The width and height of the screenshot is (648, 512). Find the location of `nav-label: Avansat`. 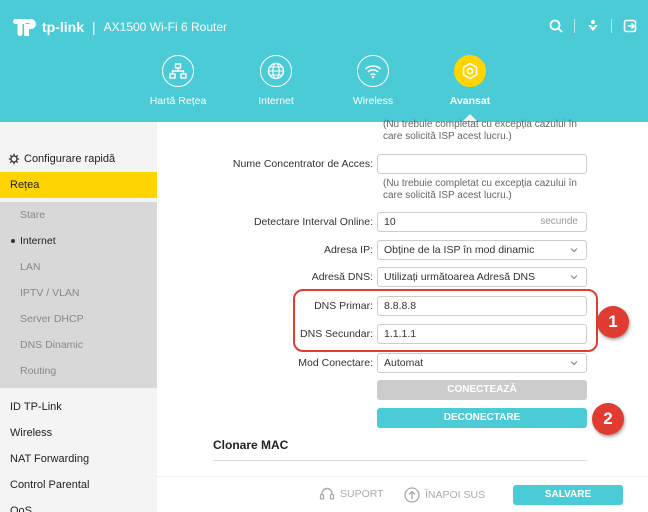

nav-label: Avansat is located at coordinates (470, 101).